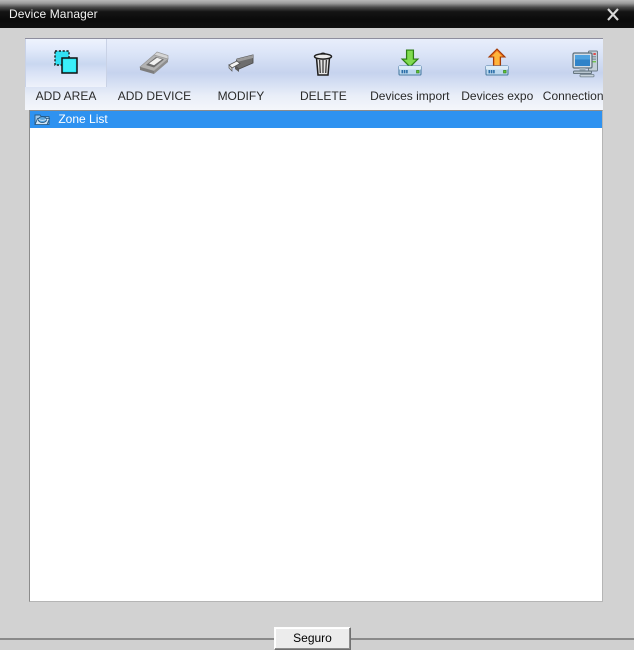  Describe the element at coordinates (241, 96) in the screenshot. I see `toolbar-label: MODIFY` at that location.